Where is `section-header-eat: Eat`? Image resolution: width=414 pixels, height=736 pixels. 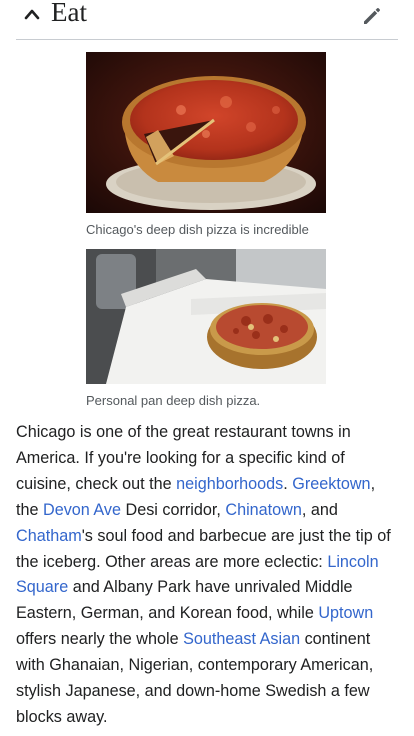
section-header-eat: Eat is located at coordinates (207, 20).